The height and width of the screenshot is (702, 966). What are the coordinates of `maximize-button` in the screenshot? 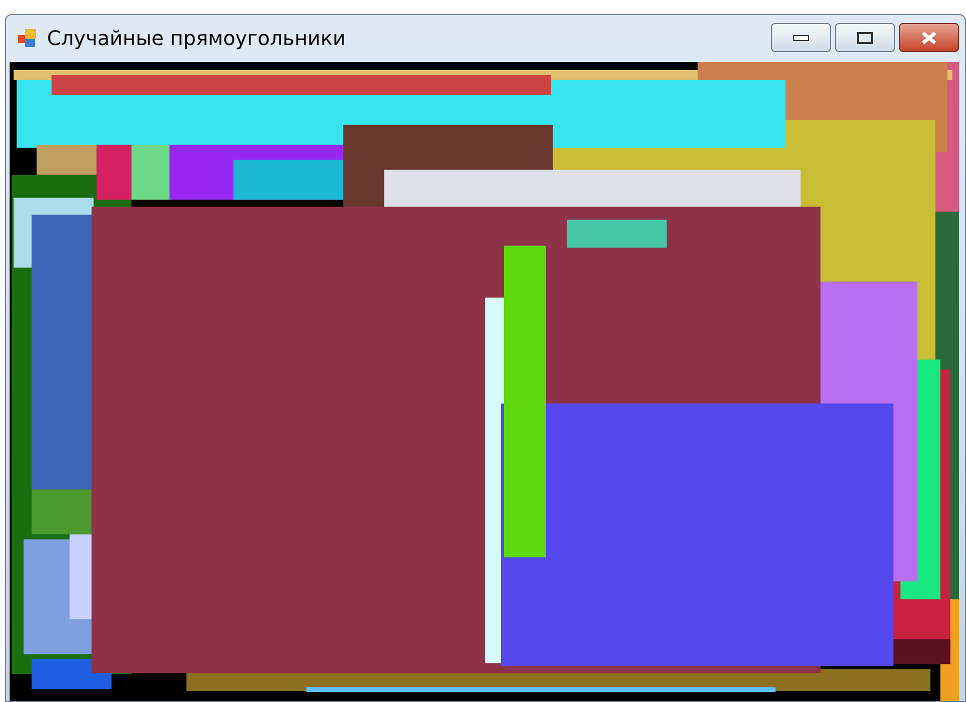 It's located at (865, 37).